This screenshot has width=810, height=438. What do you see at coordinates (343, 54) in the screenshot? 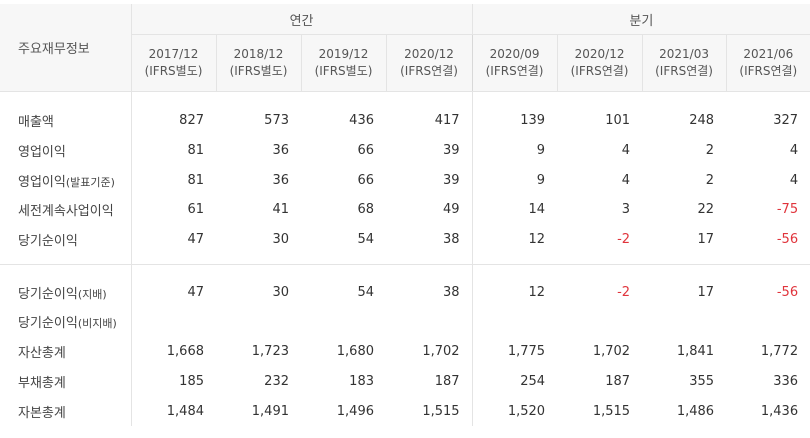
I see `period-date: 2019/12` at bounding box center [343, 54].